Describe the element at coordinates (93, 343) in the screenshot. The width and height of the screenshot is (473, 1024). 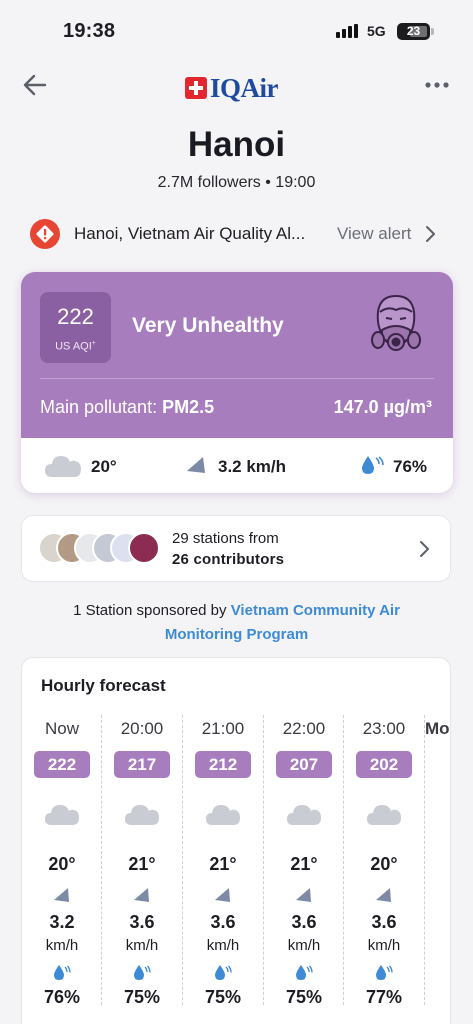
I see `aqi-unit-sup: +` at that location.